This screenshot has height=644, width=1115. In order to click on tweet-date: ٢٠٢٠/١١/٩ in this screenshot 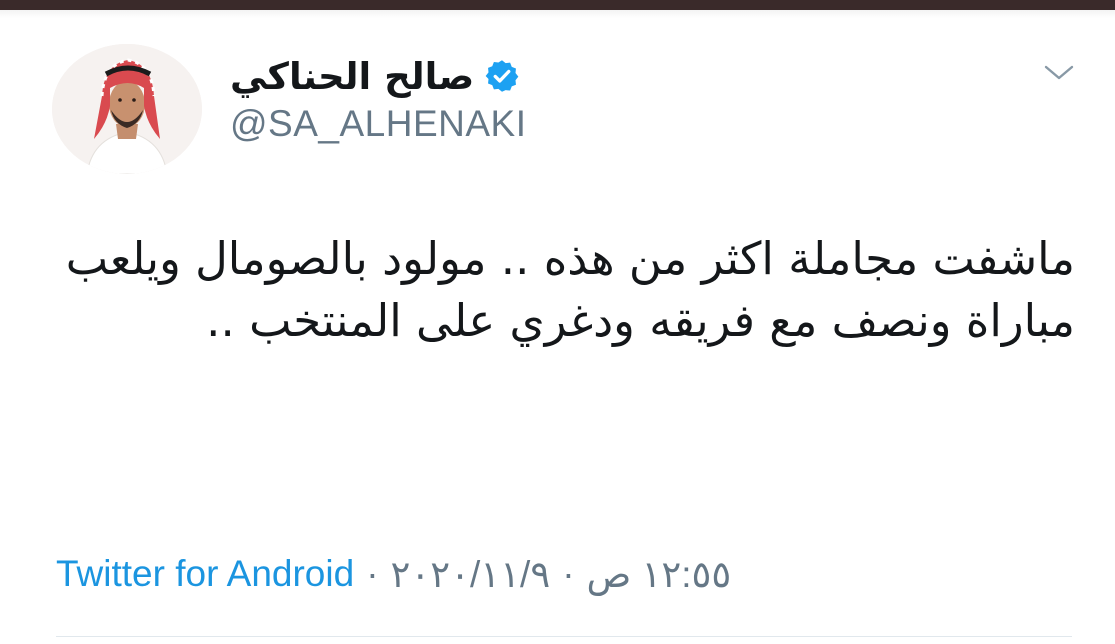, I will do `click(471, 574)`.